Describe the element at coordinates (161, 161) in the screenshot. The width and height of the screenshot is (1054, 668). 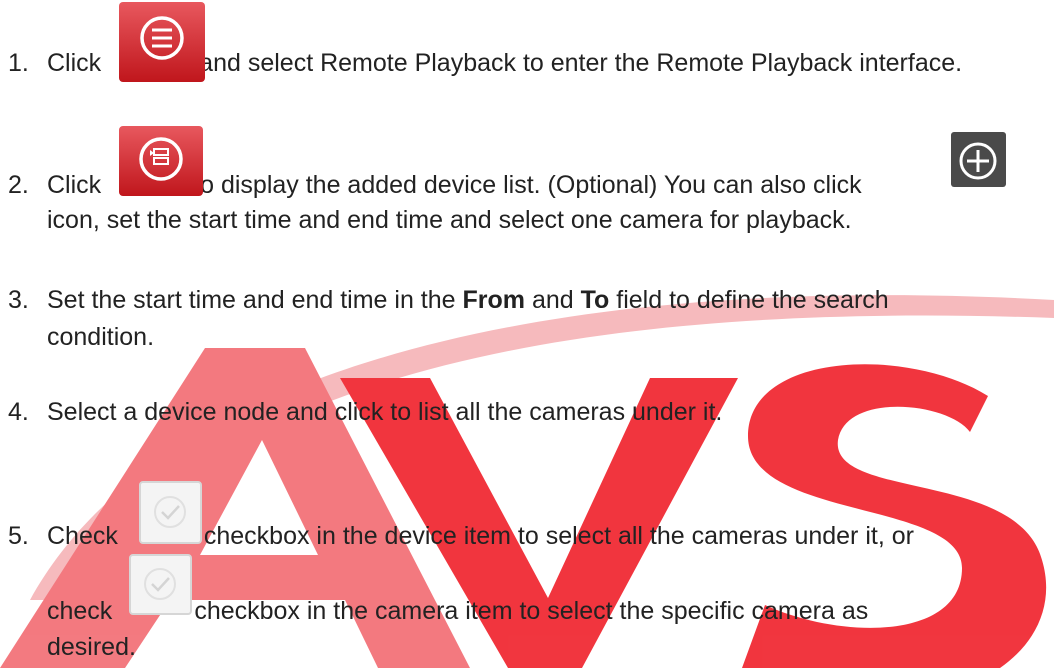
I see `device-list-icon` at that location.